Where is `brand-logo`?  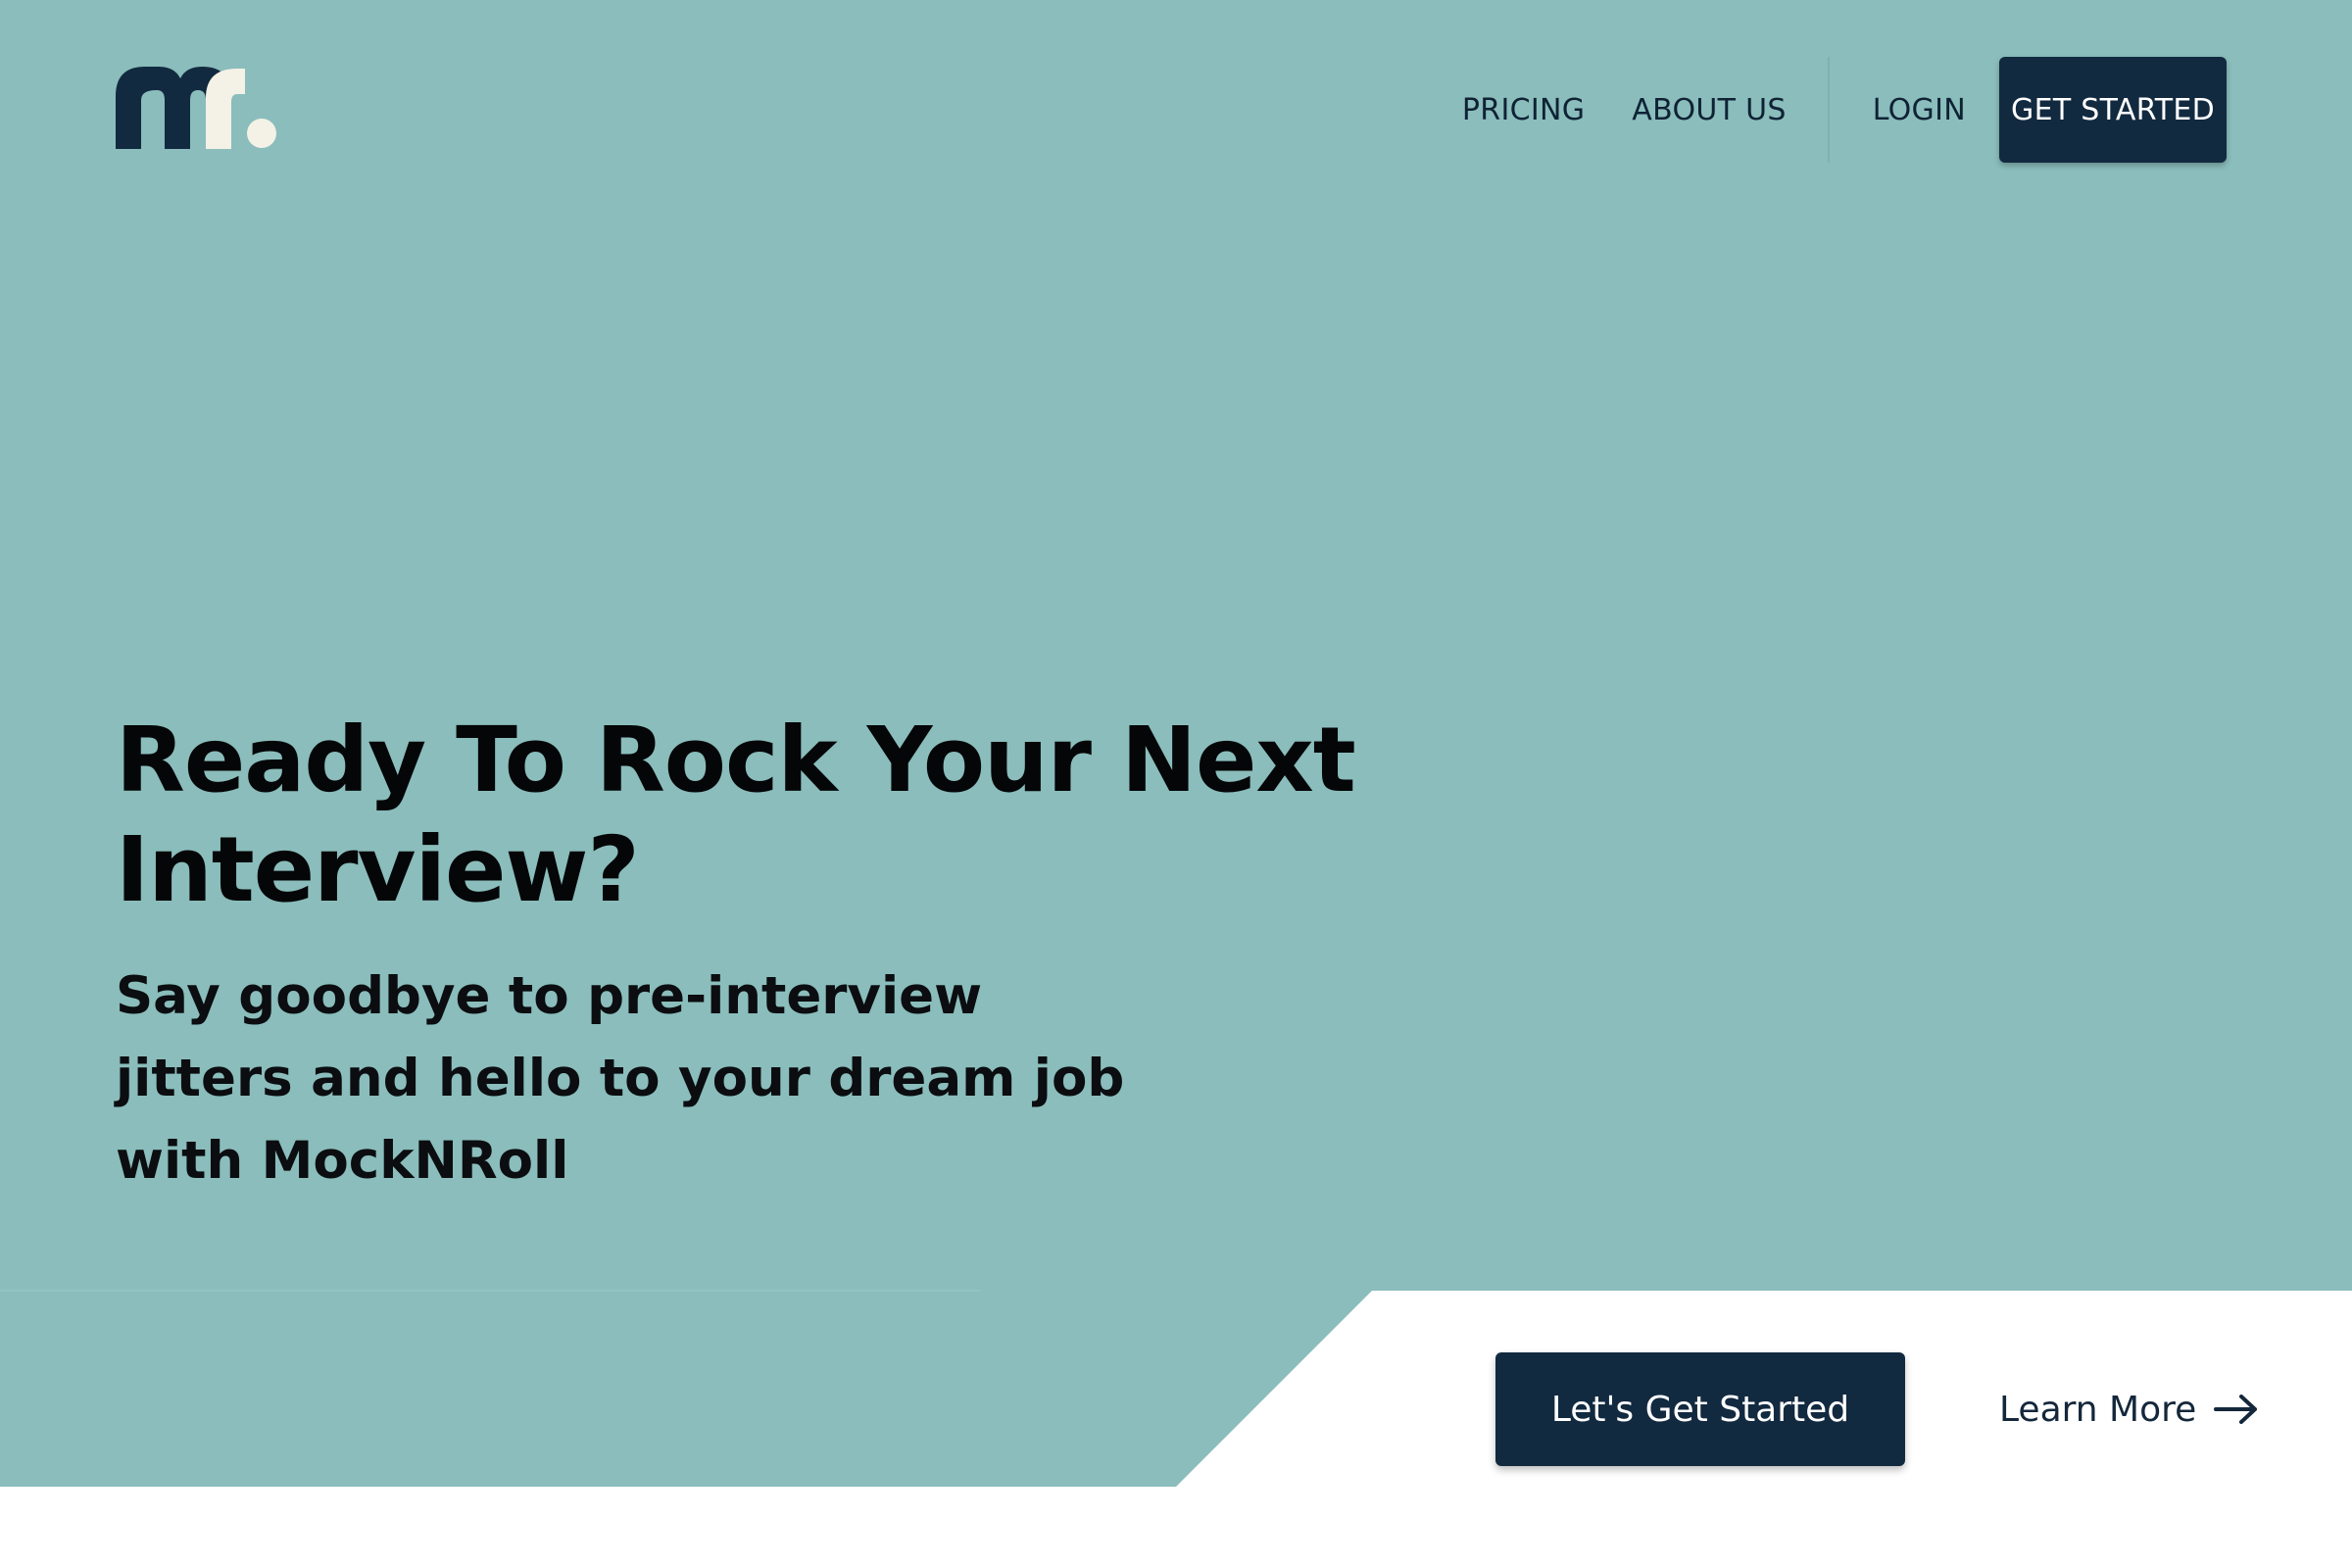 brand-logo is located at coordinates (197, 107).